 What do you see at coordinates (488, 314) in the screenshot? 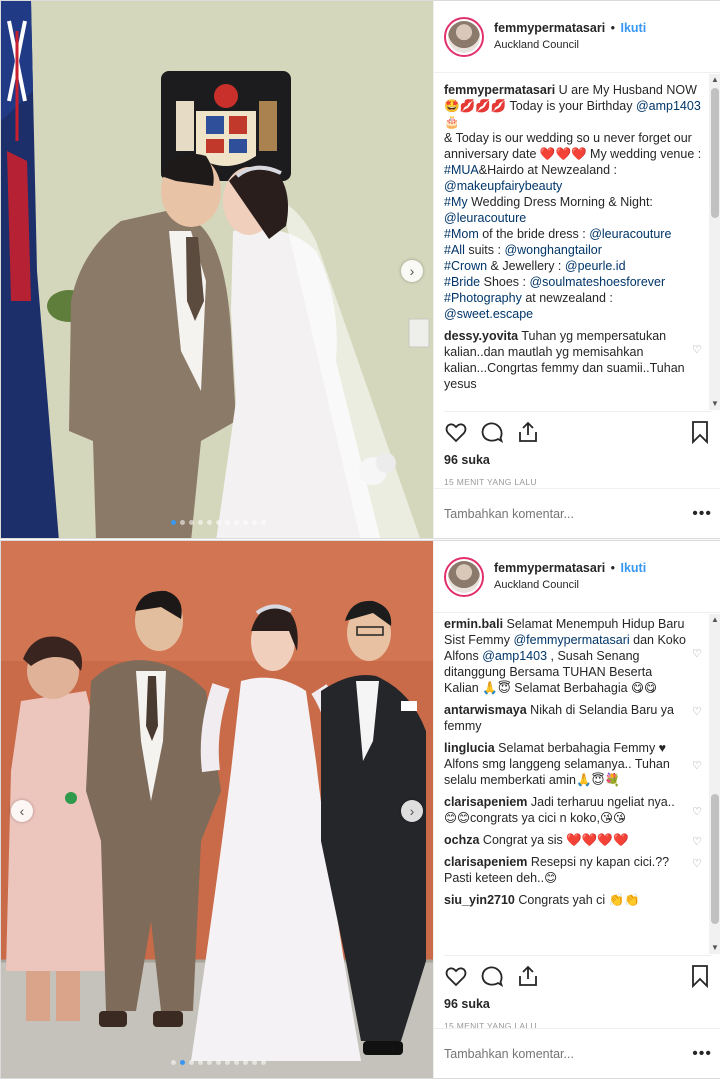
I see `mention-link: @sweet.escape` at bounding box center [488, 314].